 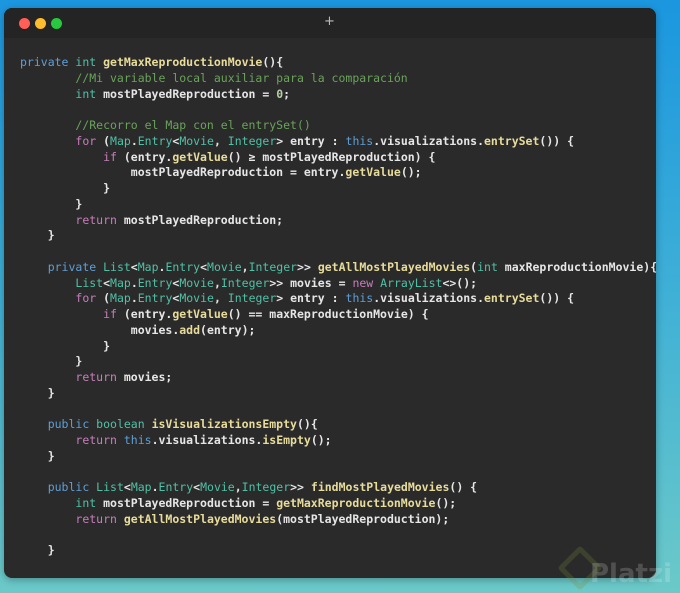 What do you see at coordinates (203, 219) in the screenshot?
I see `code-token: mostPlayedReproduction;` at bounding box center [203, 219].